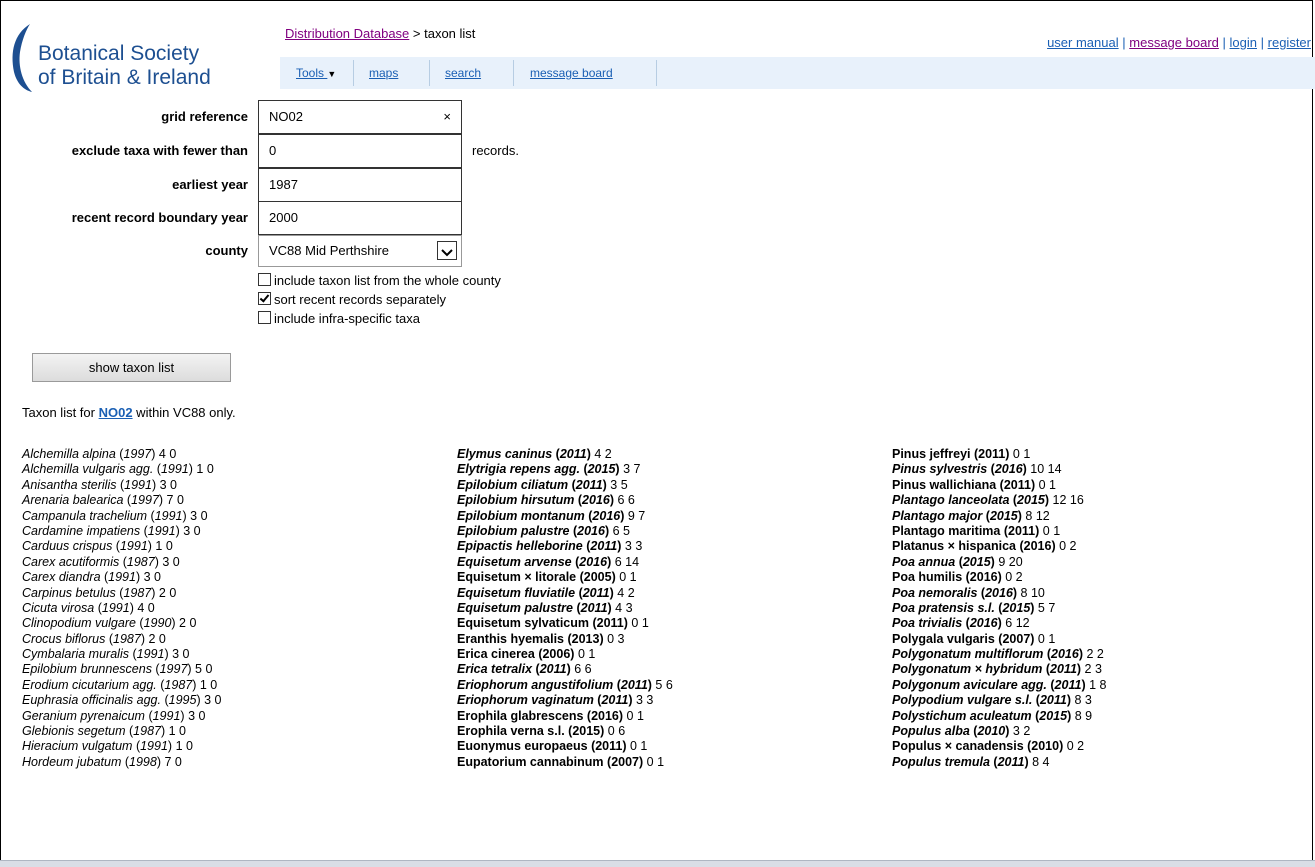 This screenshot has width=1315, height=867. I want to click on tools-menu: Tools ▼, so click(316, 73).